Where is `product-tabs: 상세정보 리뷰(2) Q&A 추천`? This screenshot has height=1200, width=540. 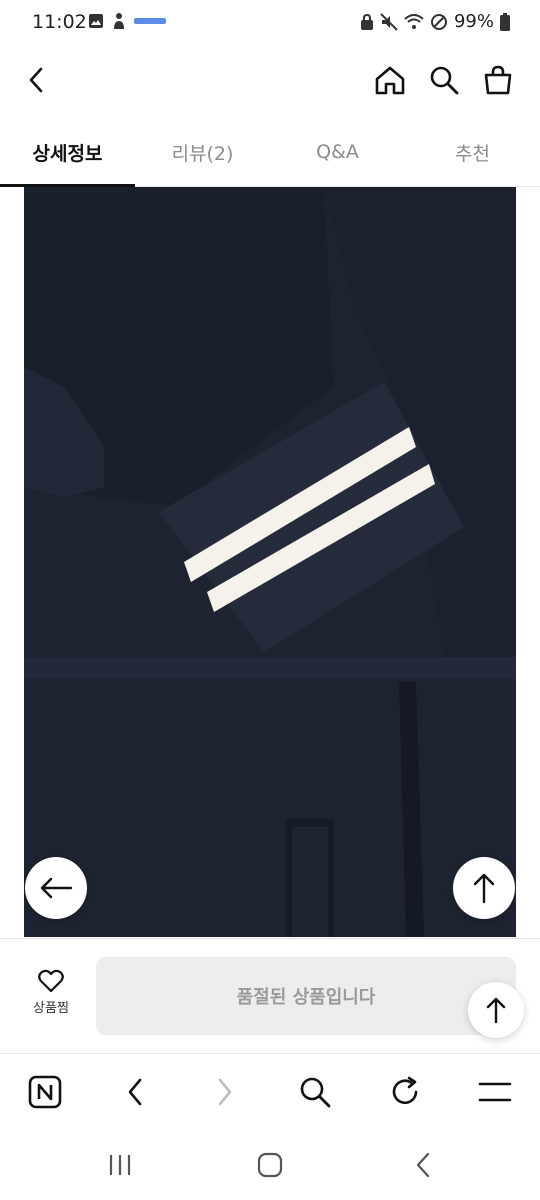 product-tabs: 상세정보 리뷰(2) Q&A 추천 is located at coordinates (270, 152).